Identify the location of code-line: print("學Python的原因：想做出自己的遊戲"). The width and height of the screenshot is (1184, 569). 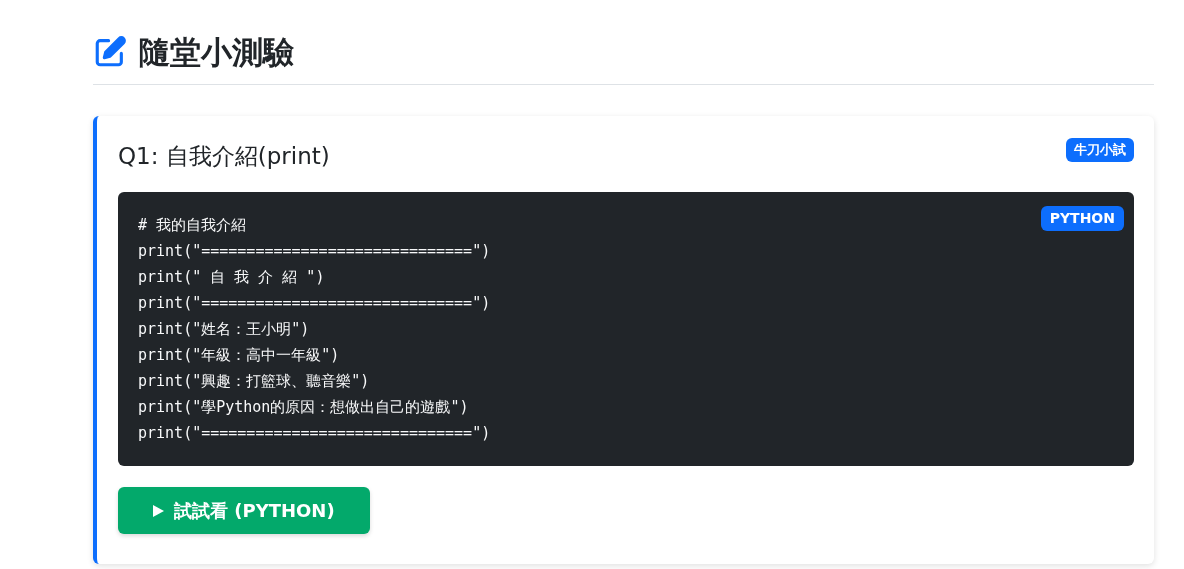
(303, 407).